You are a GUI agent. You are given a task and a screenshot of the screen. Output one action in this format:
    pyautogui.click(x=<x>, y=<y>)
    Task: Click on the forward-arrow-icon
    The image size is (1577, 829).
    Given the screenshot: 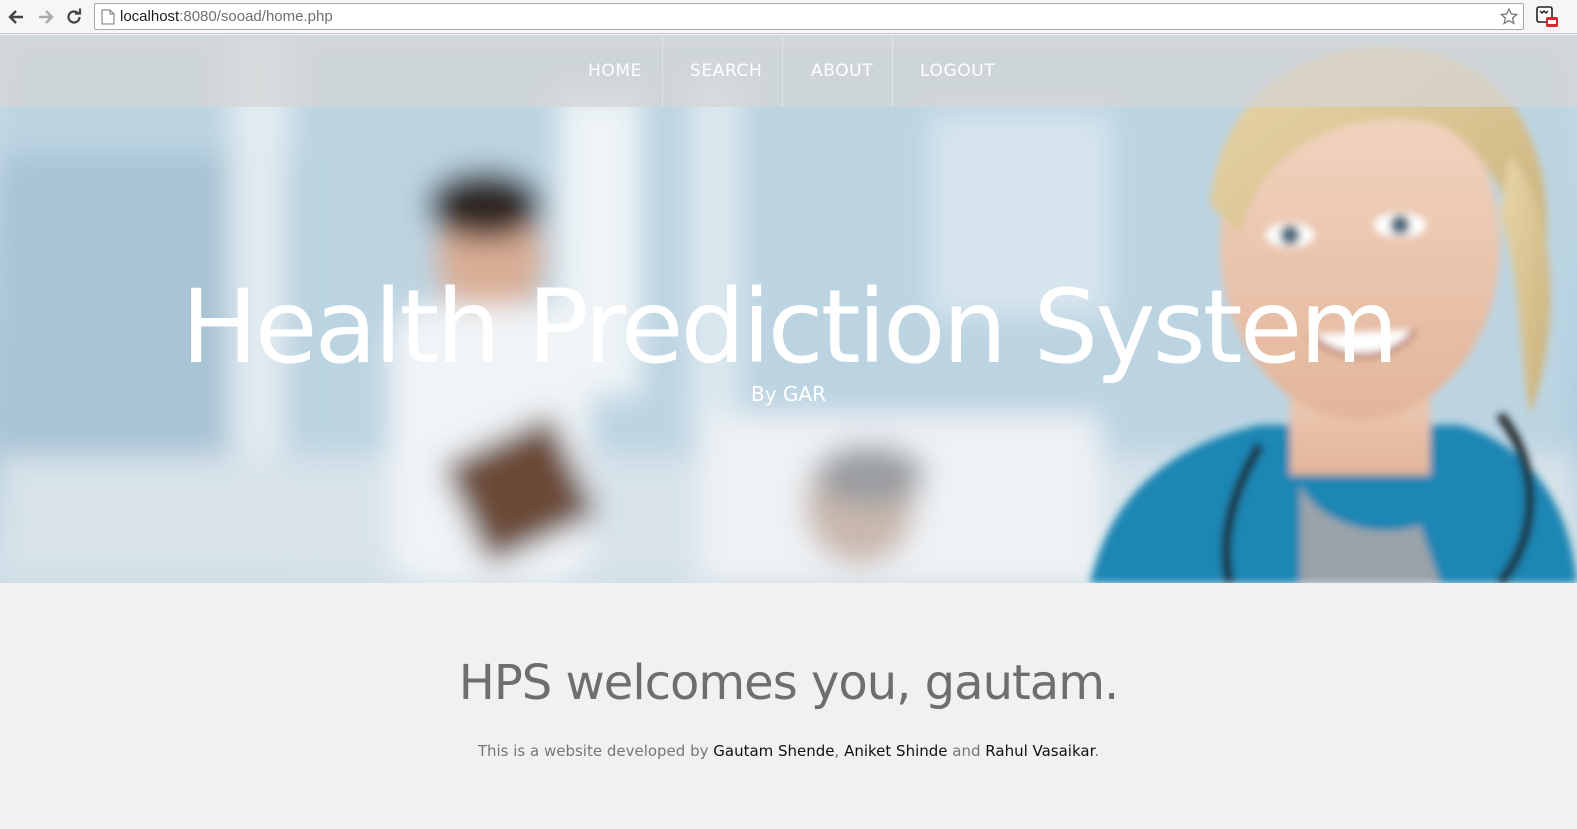 What is the action you would take?
    pyautogui.click(x=46, y=17)
    